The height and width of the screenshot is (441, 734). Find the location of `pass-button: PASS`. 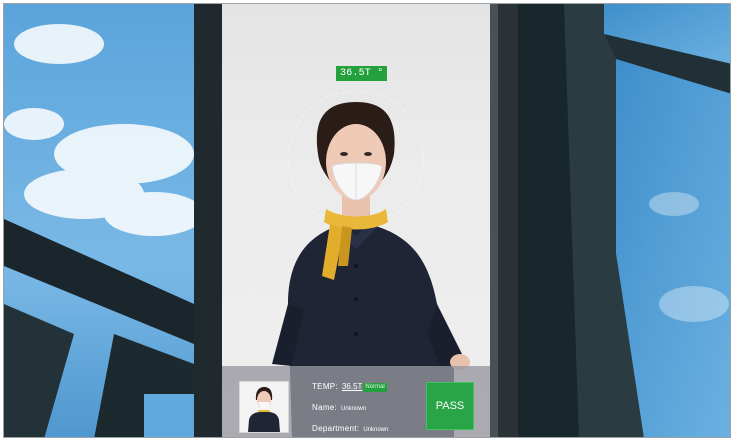

pass-button: PASS is located at coordinates (450, 406).